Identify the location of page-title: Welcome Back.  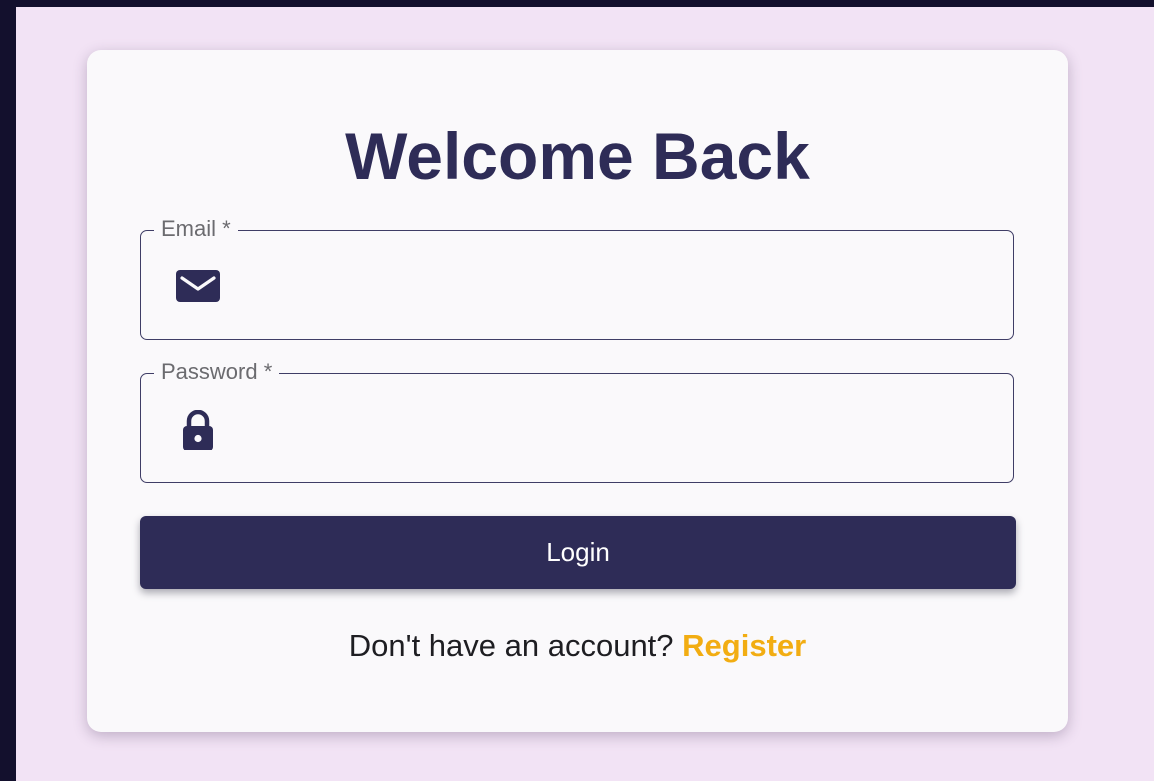
(577, 156).